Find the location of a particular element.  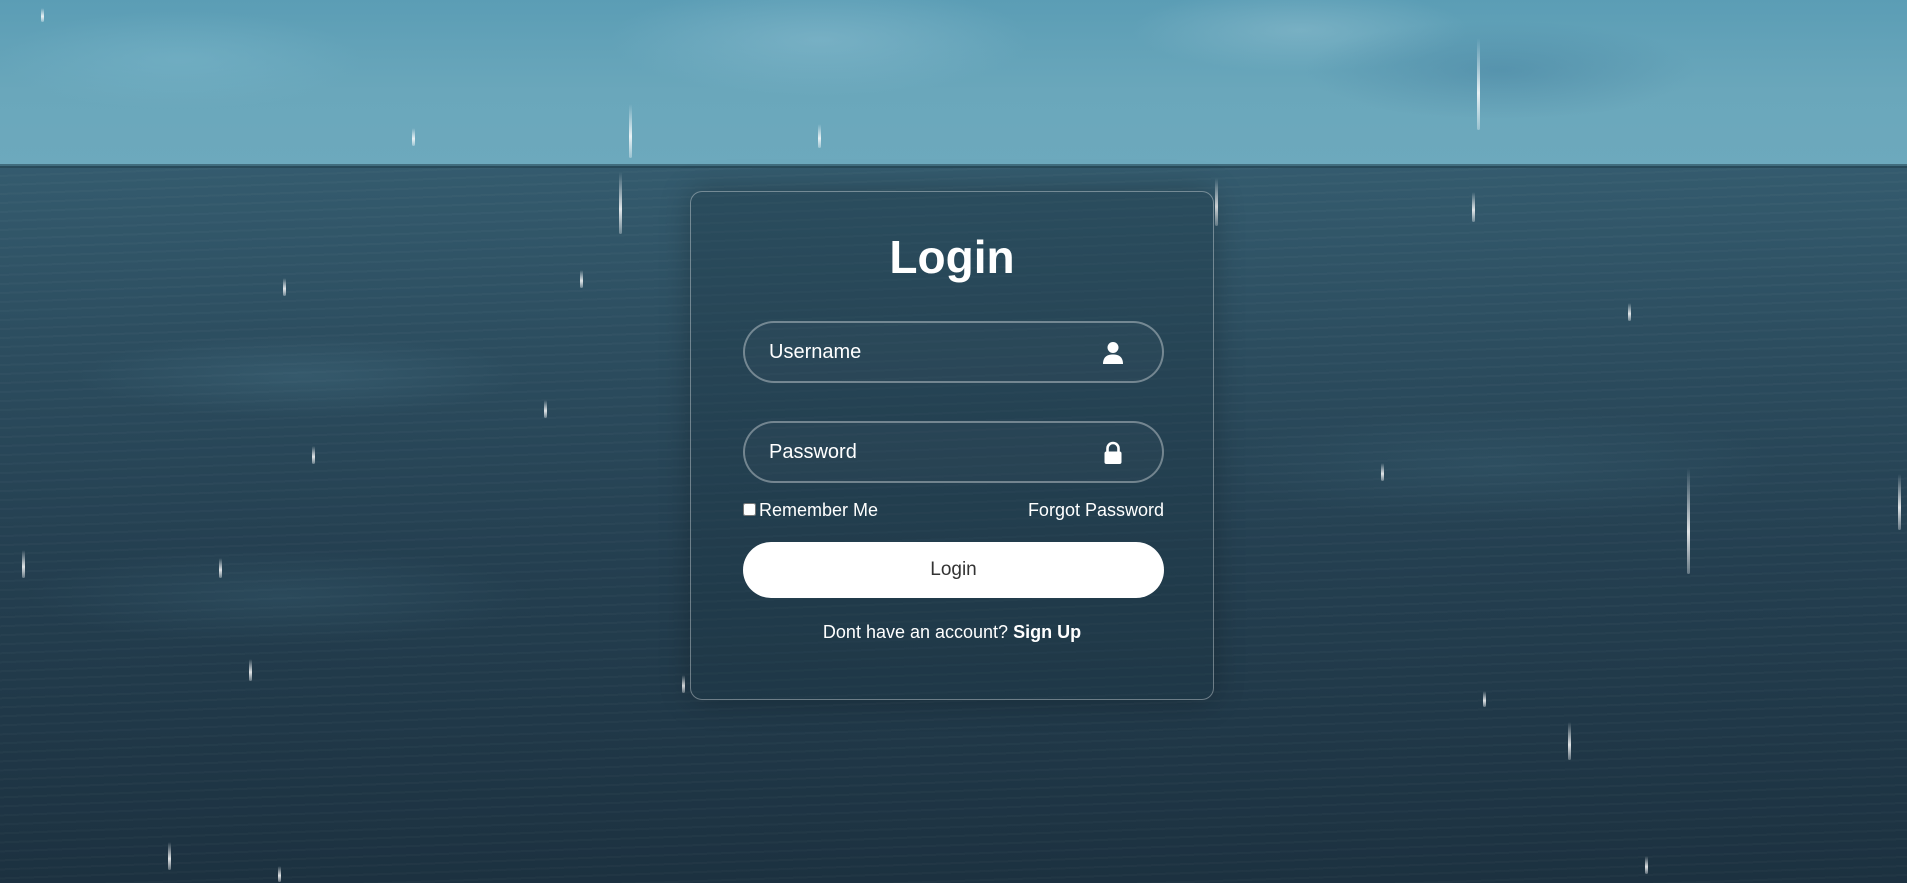

signup-line: Dont have an account? Sign Up is located at coordinates (952, 632).